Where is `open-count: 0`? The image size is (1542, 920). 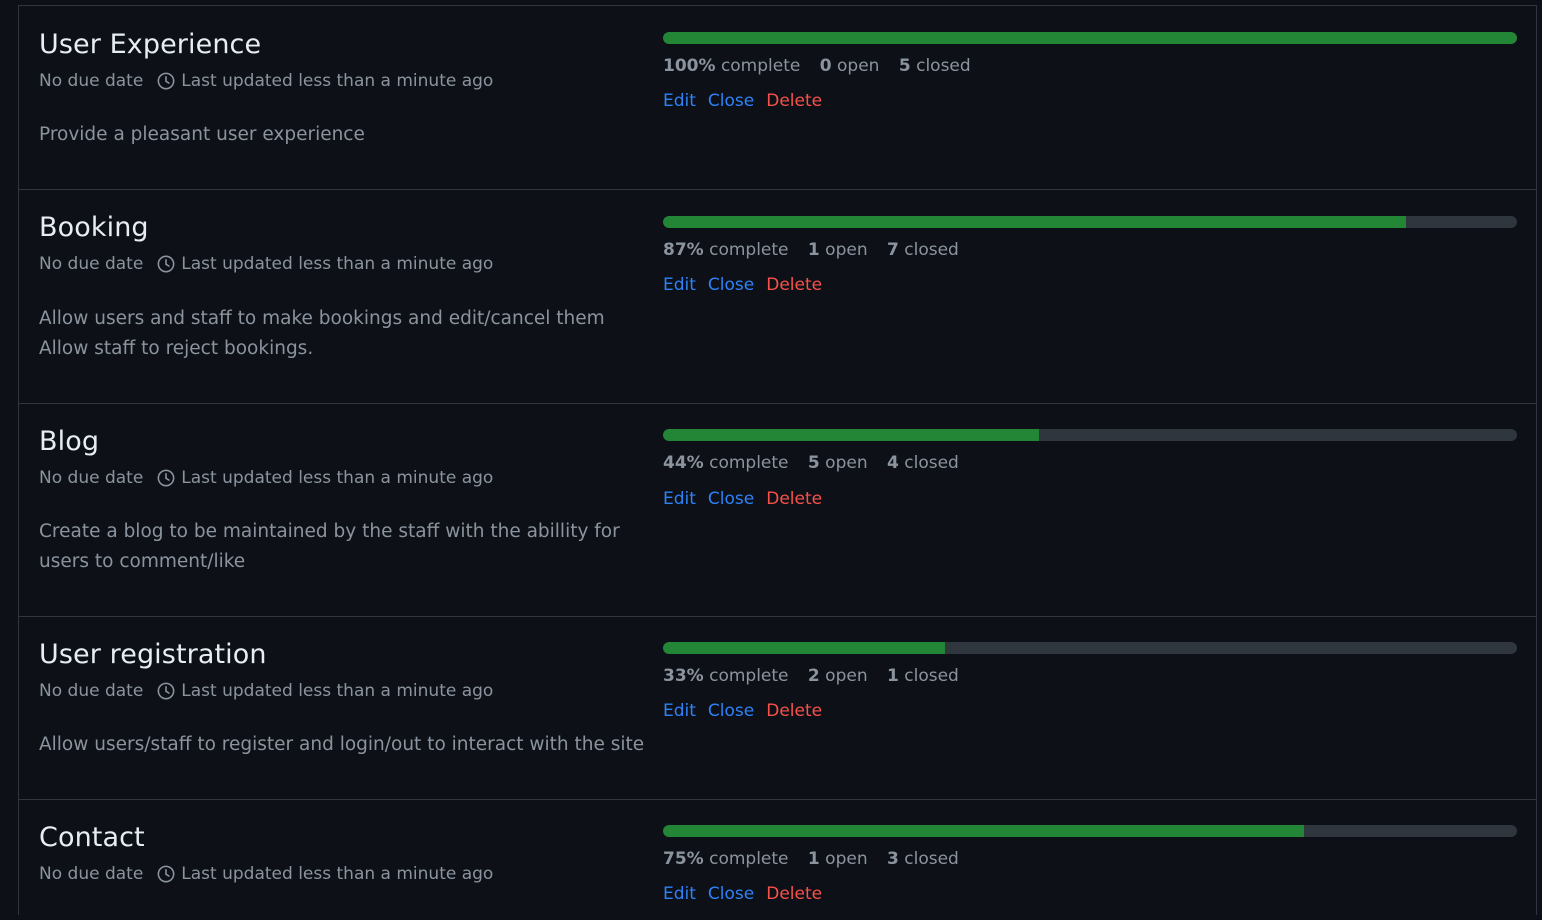
open-count: 0 is located at coordinates (825, 66).